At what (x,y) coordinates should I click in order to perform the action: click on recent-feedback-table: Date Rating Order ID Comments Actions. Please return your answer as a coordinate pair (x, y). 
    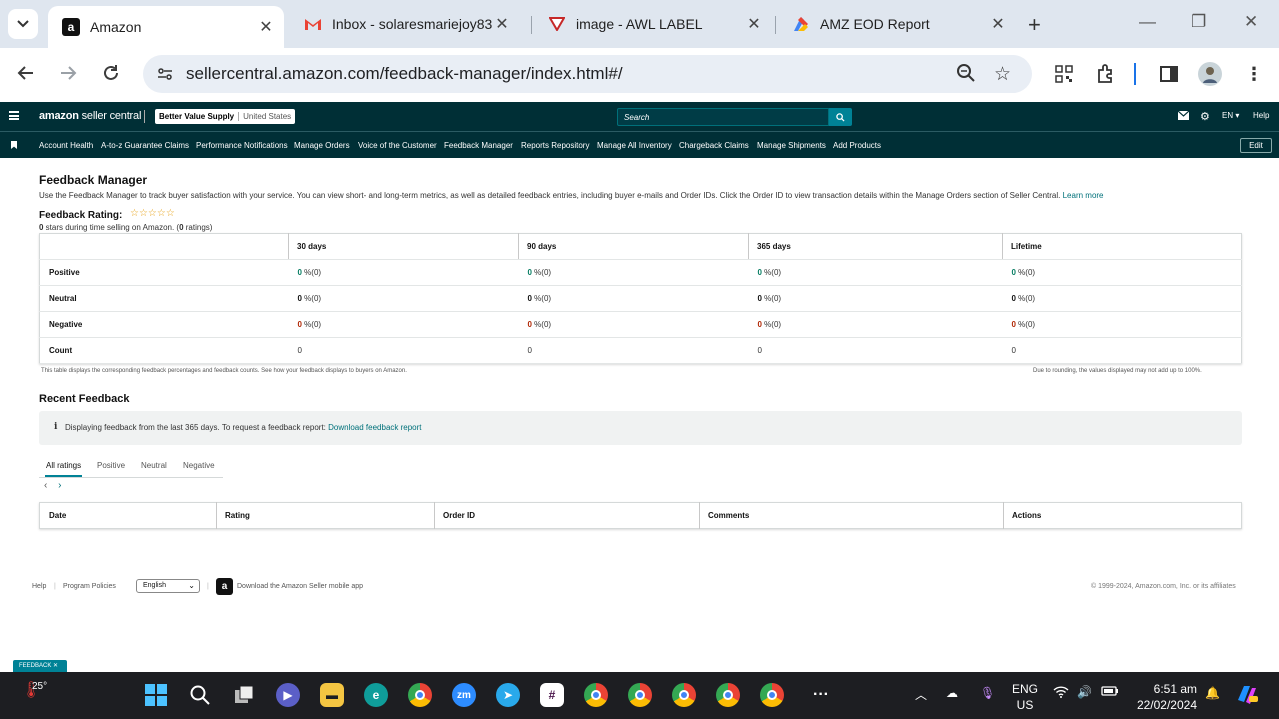
    Looking at the image, I should click on (640, 515).